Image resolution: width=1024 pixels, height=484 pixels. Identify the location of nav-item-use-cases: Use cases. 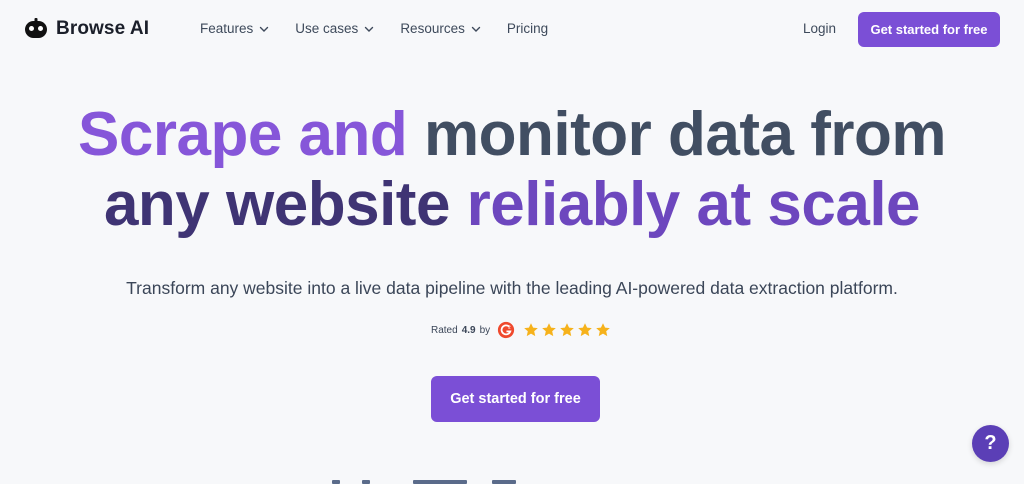
(334, 28).